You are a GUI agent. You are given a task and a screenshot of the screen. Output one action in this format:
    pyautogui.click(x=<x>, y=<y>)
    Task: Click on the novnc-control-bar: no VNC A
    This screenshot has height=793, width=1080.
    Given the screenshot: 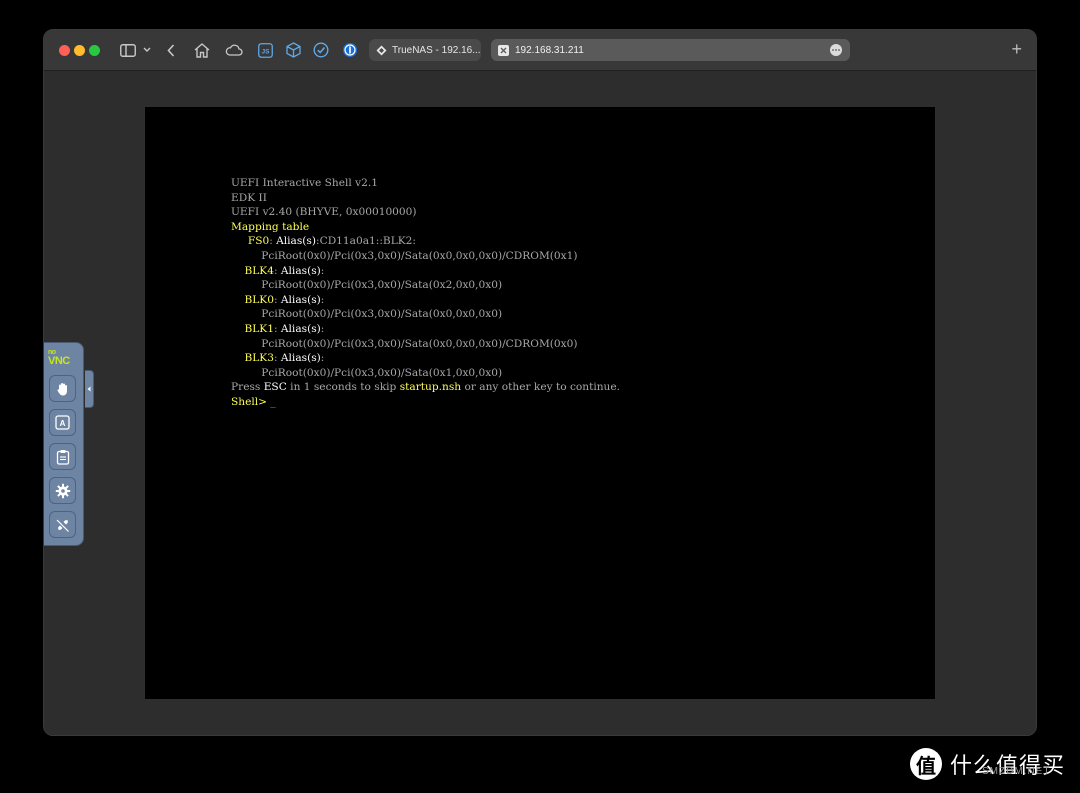 What is the action you would take?
    pyautogui.click(x=64, y=444)
    